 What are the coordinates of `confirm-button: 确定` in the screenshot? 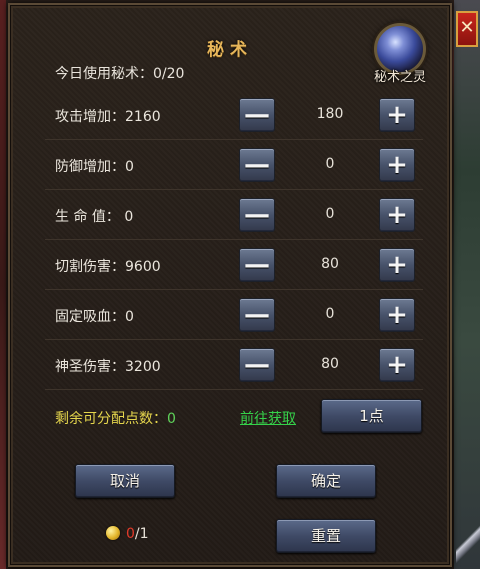 It's located at (326, 481).